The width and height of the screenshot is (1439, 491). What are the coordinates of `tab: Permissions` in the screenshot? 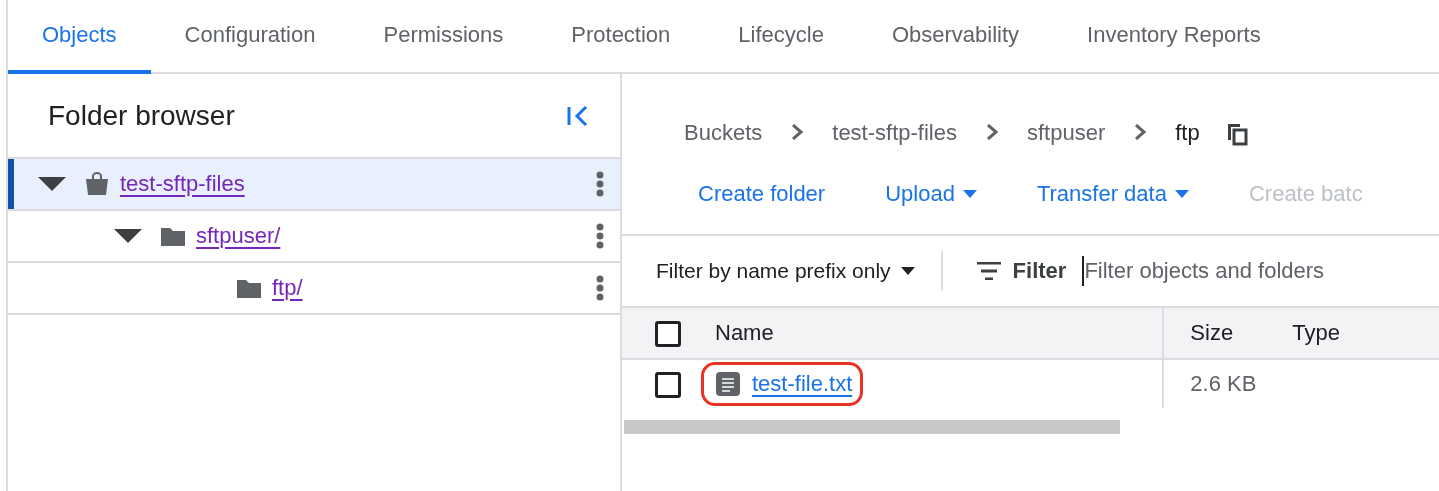 It's located at (443, 37).